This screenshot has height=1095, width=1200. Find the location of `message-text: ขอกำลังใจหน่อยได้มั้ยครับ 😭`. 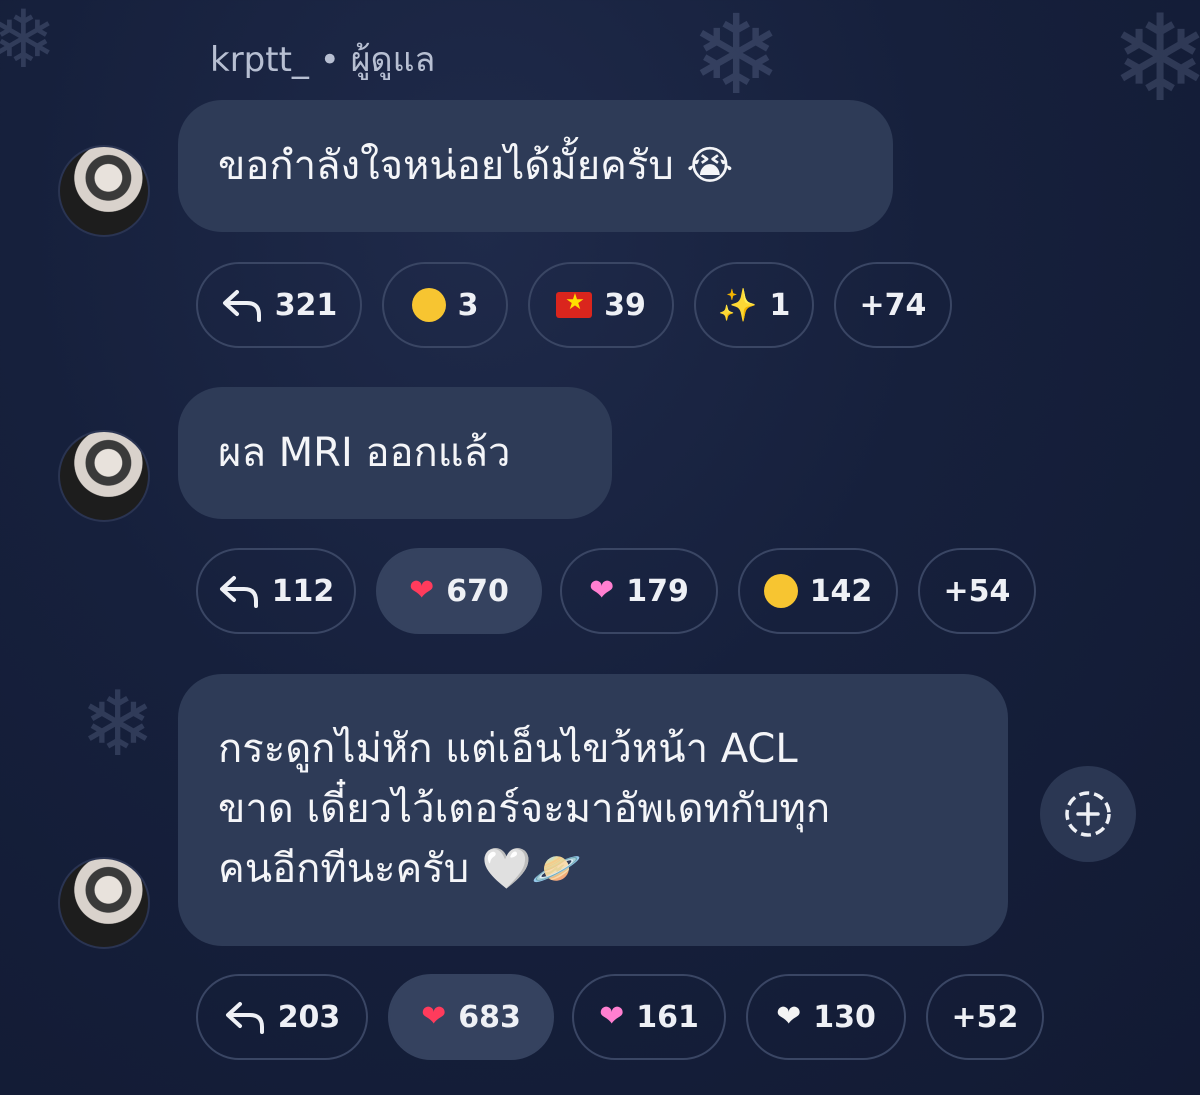

message-text: ขอกำลังใจหน่อยได้มั้ยครับ 😭 is located at coordinates (476, 166).